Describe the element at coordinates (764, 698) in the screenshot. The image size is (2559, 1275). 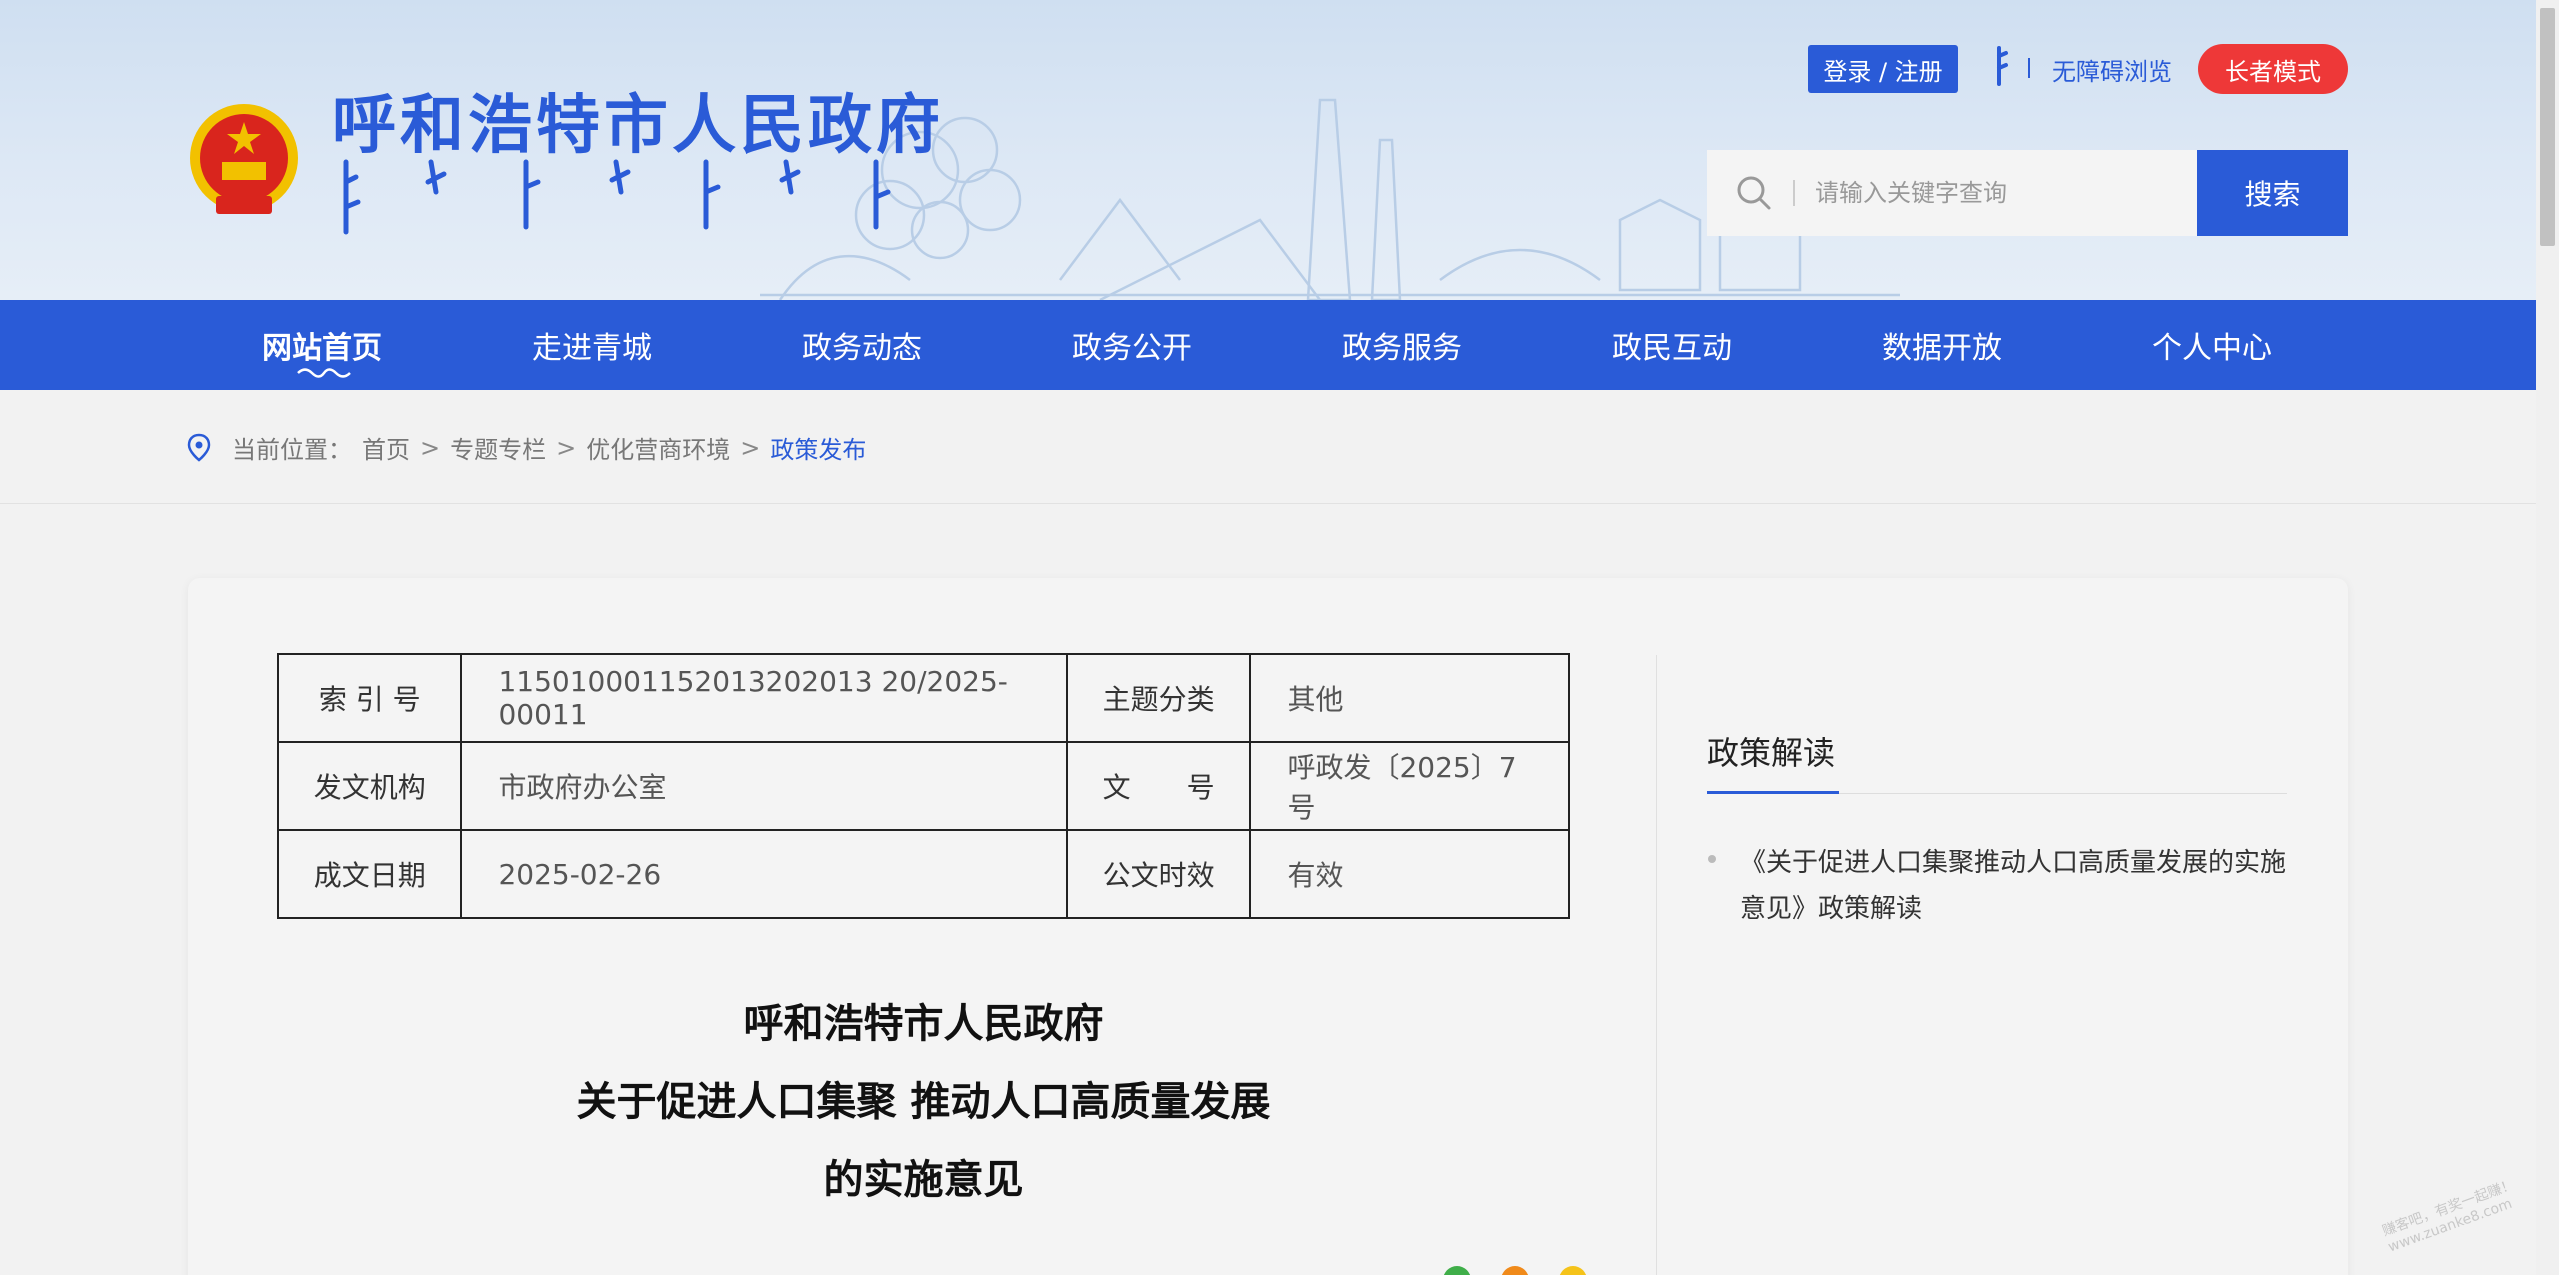
I see `meta-value: 115010001152013202013 20/2025-00011` at that location.